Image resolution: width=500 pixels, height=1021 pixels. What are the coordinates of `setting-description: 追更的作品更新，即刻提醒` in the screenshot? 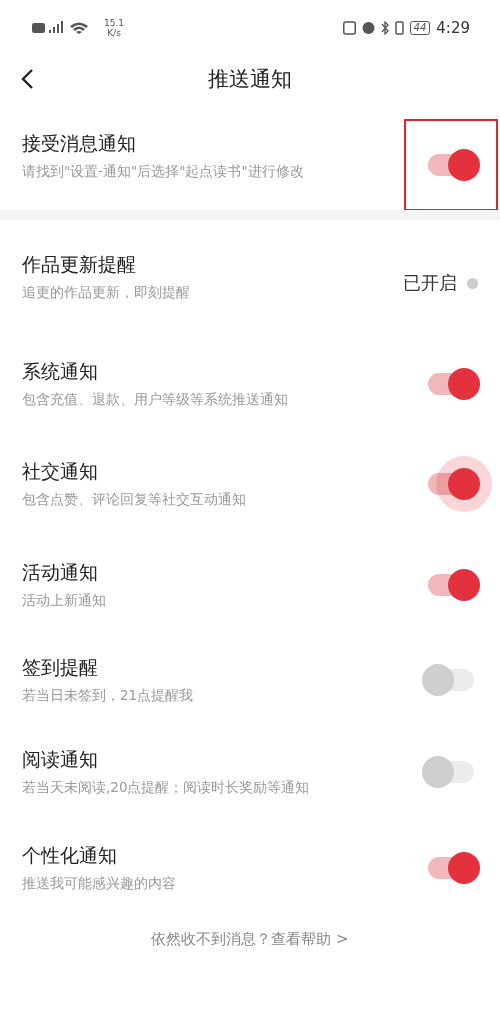 It's located at (106, 293).